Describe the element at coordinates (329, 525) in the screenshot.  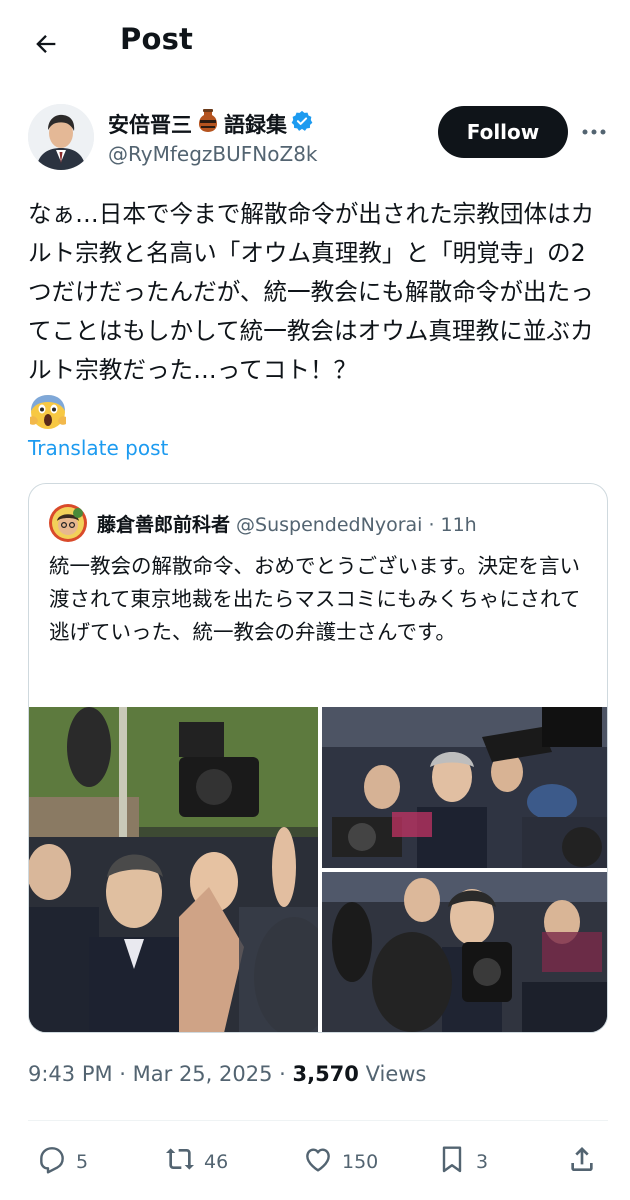
I see `quote-author-handle: @SuspendedNyorai` at that location.